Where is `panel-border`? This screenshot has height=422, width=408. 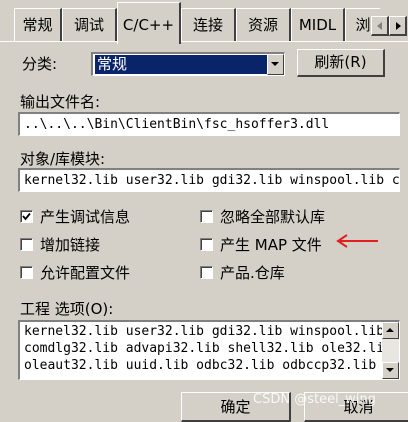 panel-border is located at coordinates (204, 41).